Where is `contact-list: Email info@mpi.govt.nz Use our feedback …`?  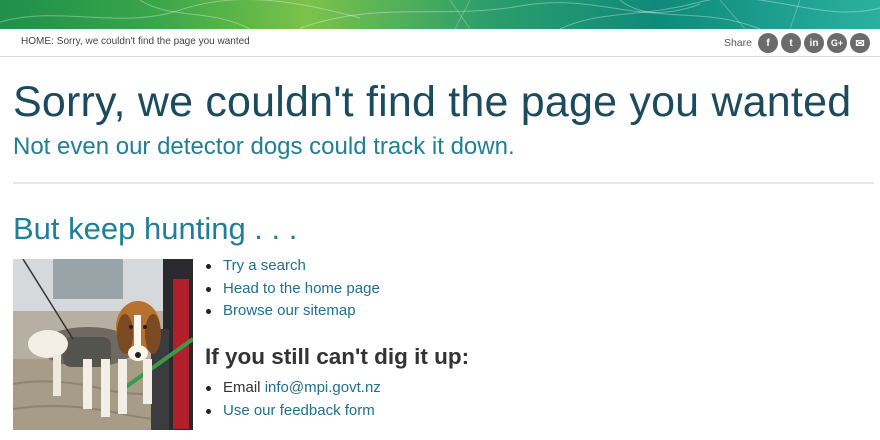 contact-list: Email info@mpi.govt.nz Use our feedback … is located at coordinates (293, 399).